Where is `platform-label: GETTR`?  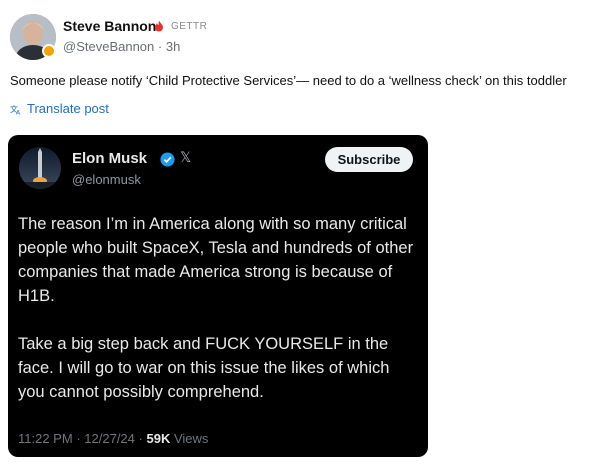
platform-label: GETTR is located at coordinates (189, 26).